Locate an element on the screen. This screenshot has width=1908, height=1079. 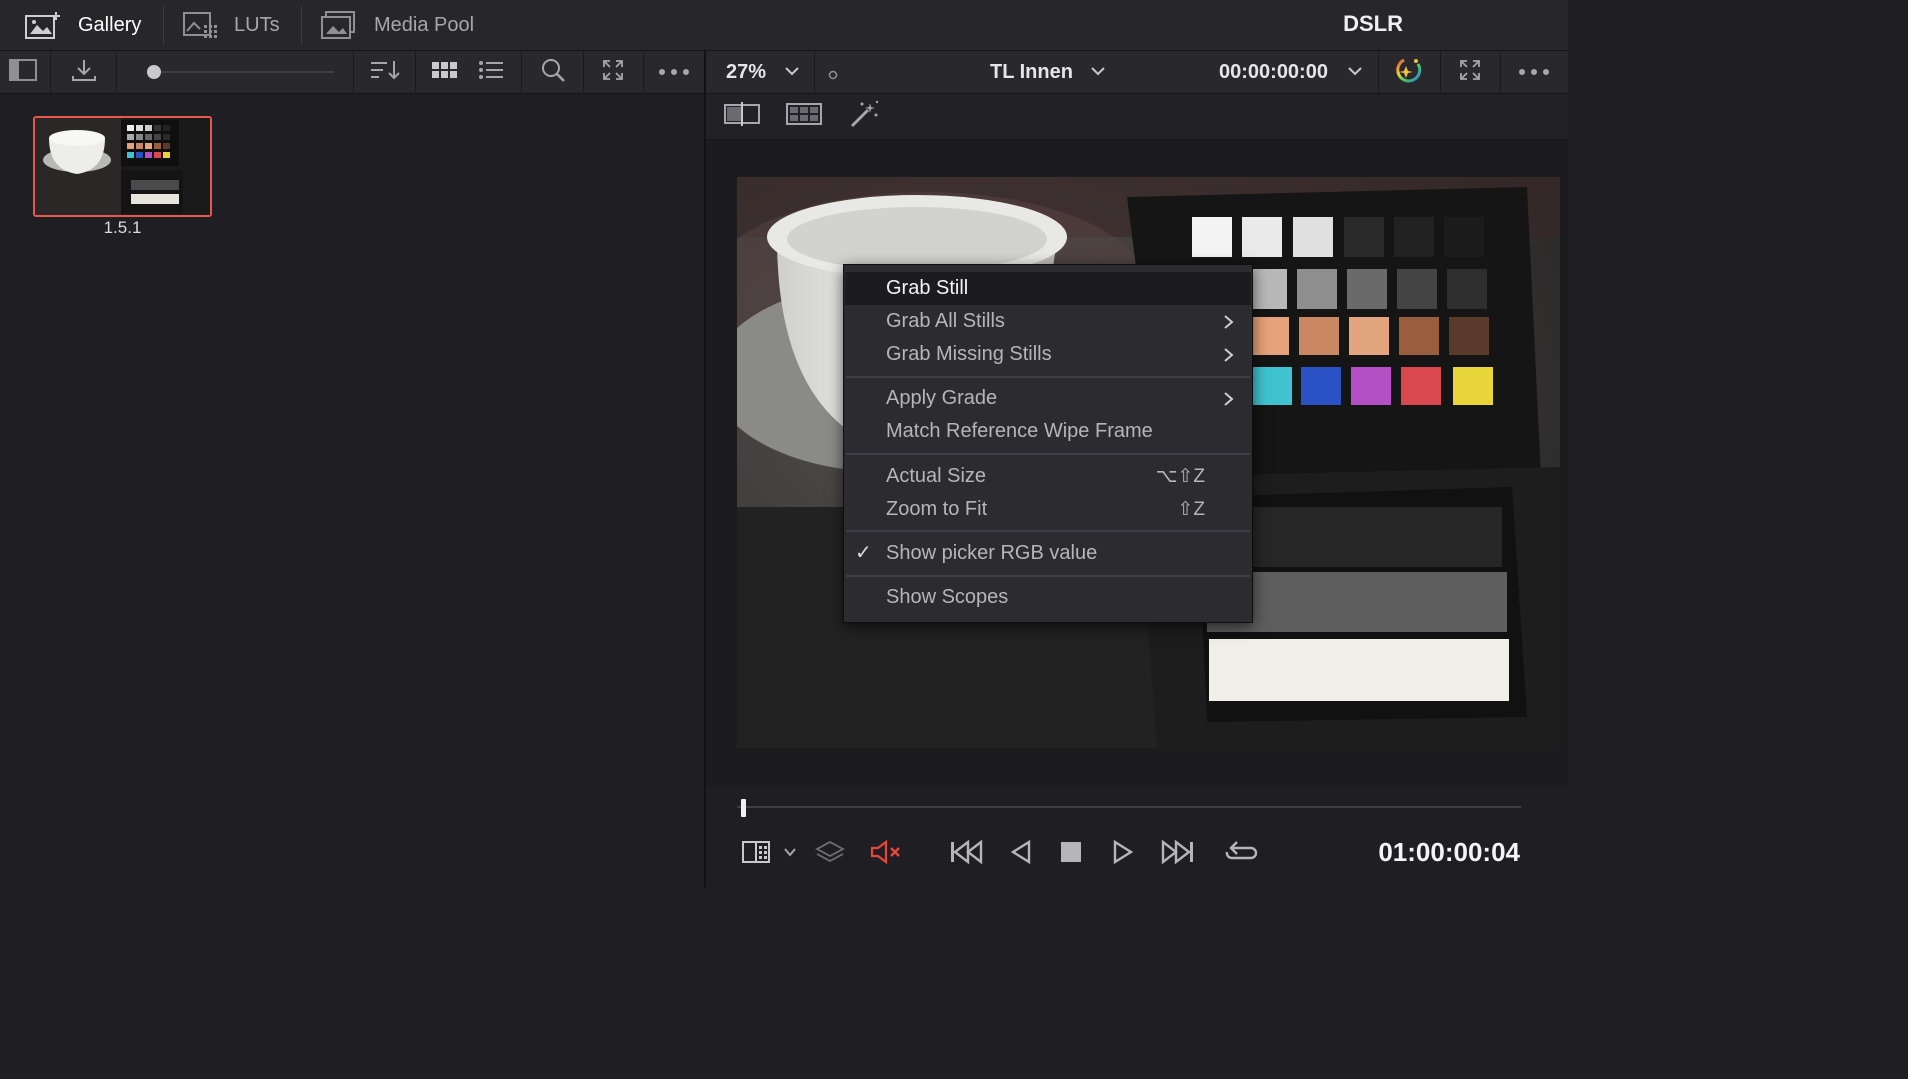
loop-icon is located at coordinates (1241, 854).